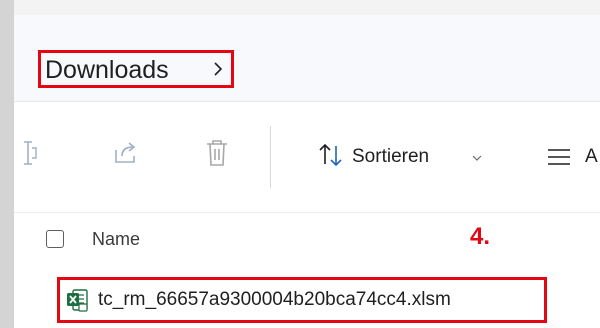  I want to click on breadcrumb-downloads: Downloads, so click(107, 70).